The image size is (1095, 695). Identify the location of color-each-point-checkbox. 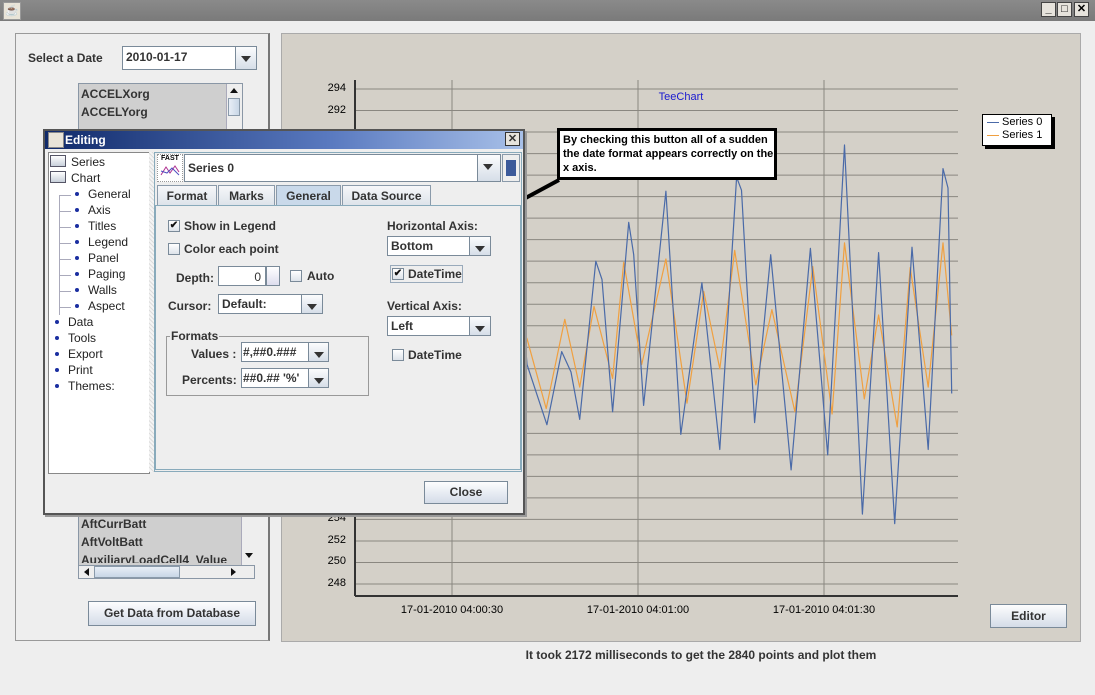
(174, 249).